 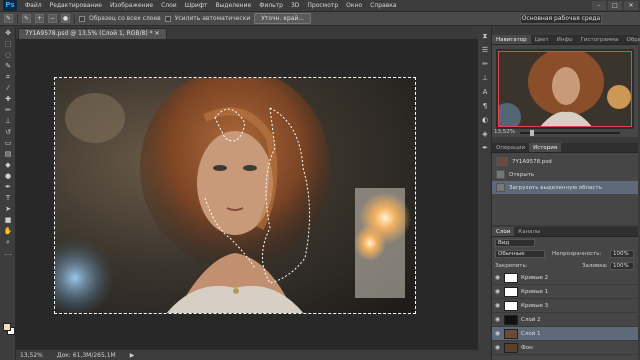 I want to click on hand-tool-icon: ✋, so click(x=8, y=231).